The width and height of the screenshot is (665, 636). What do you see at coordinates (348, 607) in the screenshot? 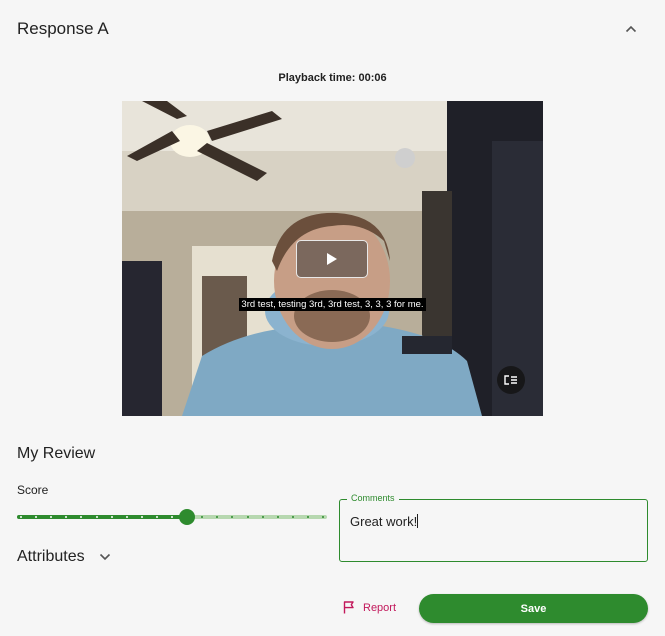
I see `flag-icon` at bounding box center [348, 607].